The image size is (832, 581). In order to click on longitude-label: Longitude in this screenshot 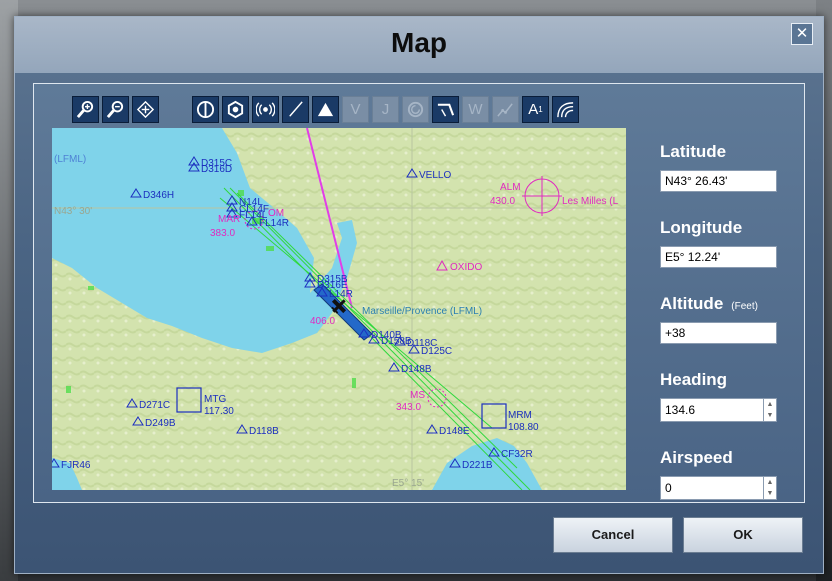, I will do `click(701, 227)`.